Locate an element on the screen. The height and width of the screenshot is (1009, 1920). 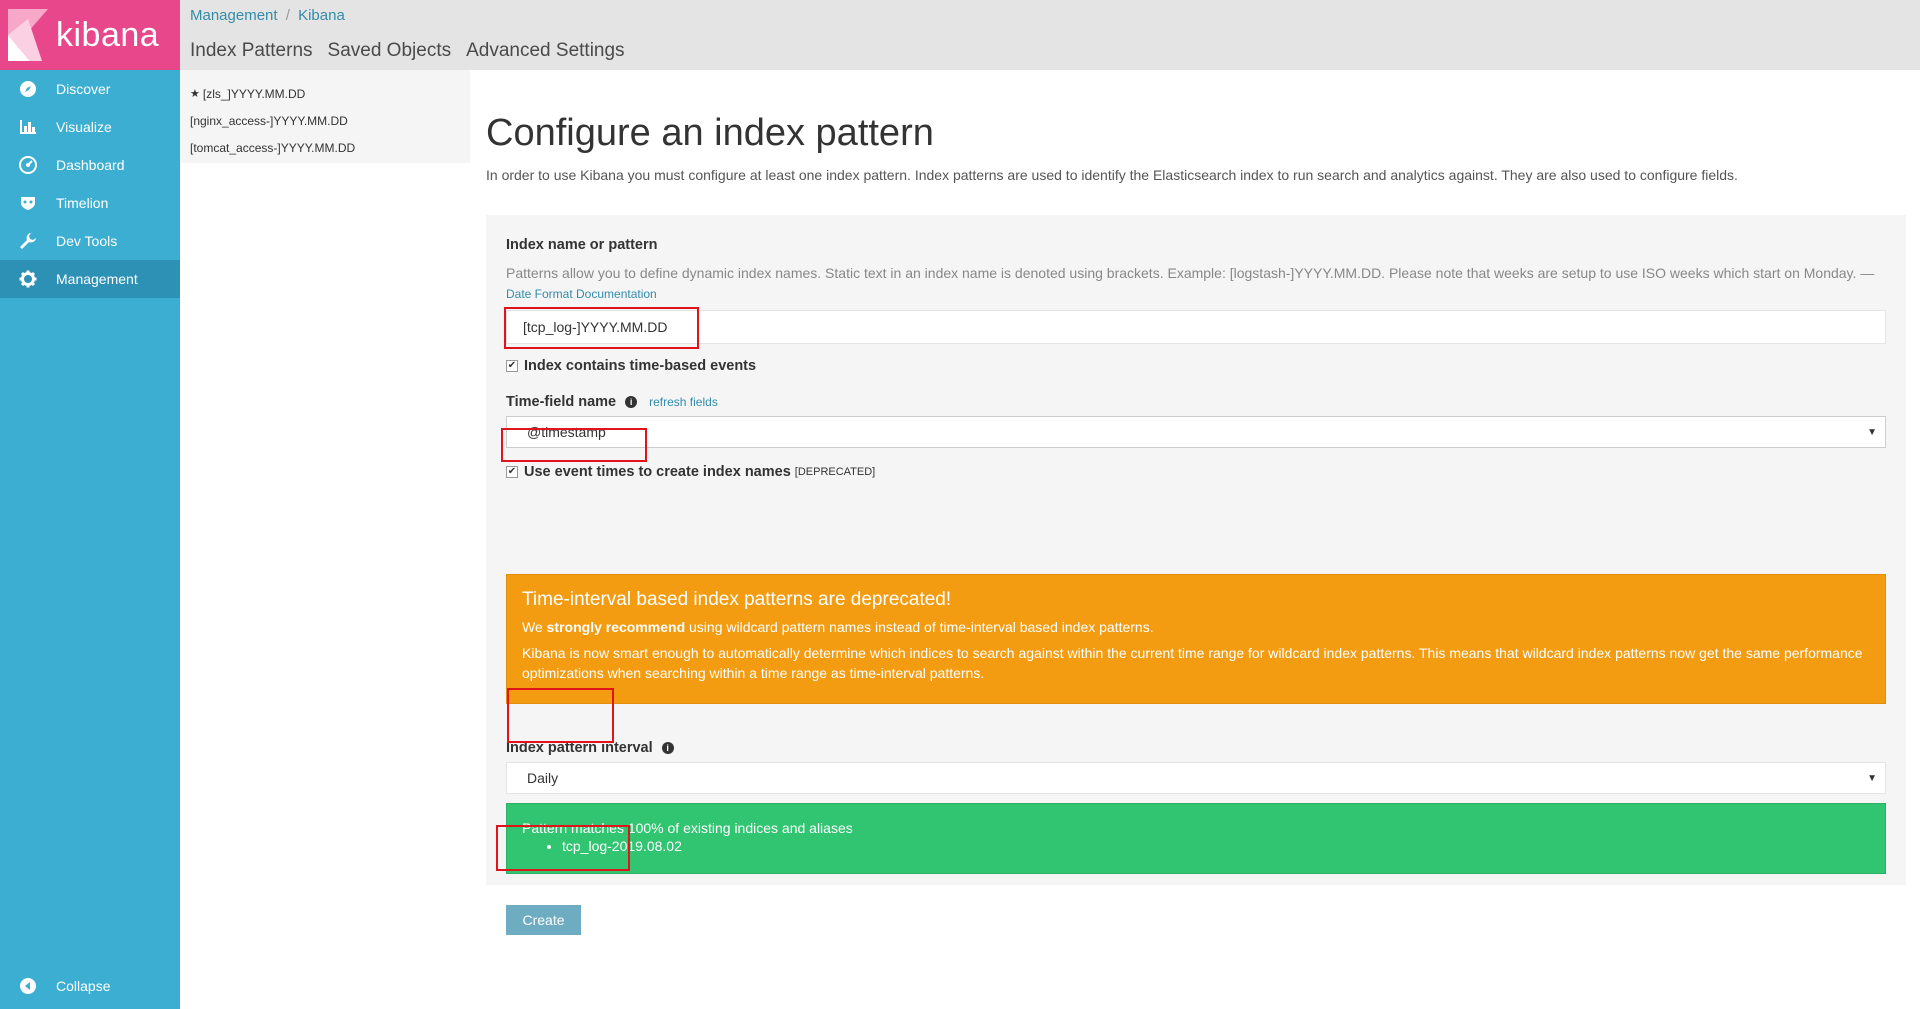
time-field-select: @timestamp ▼ is located at coordinates (1196, 432).